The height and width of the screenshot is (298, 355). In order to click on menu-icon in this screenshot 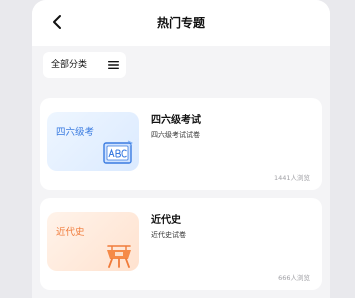, I will do `click(113, 65)`.